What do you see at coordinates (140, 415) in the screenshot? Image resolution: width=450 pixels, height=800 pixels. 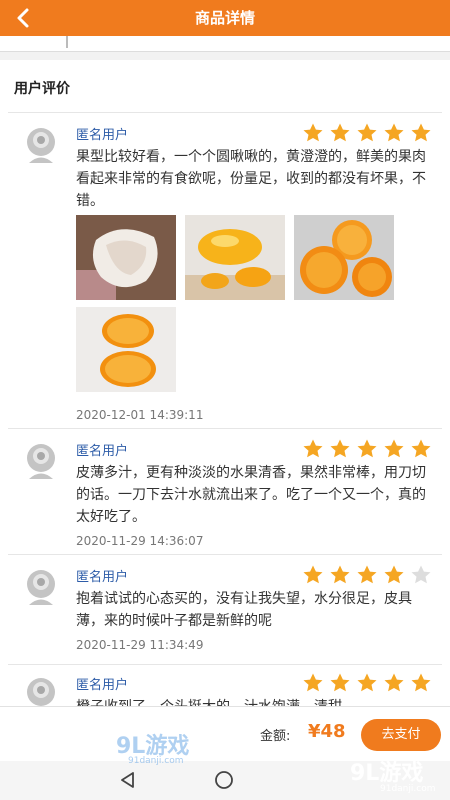 I see `review-time: 2020-12-01 14:39:11` at bounding box center [140, 415].